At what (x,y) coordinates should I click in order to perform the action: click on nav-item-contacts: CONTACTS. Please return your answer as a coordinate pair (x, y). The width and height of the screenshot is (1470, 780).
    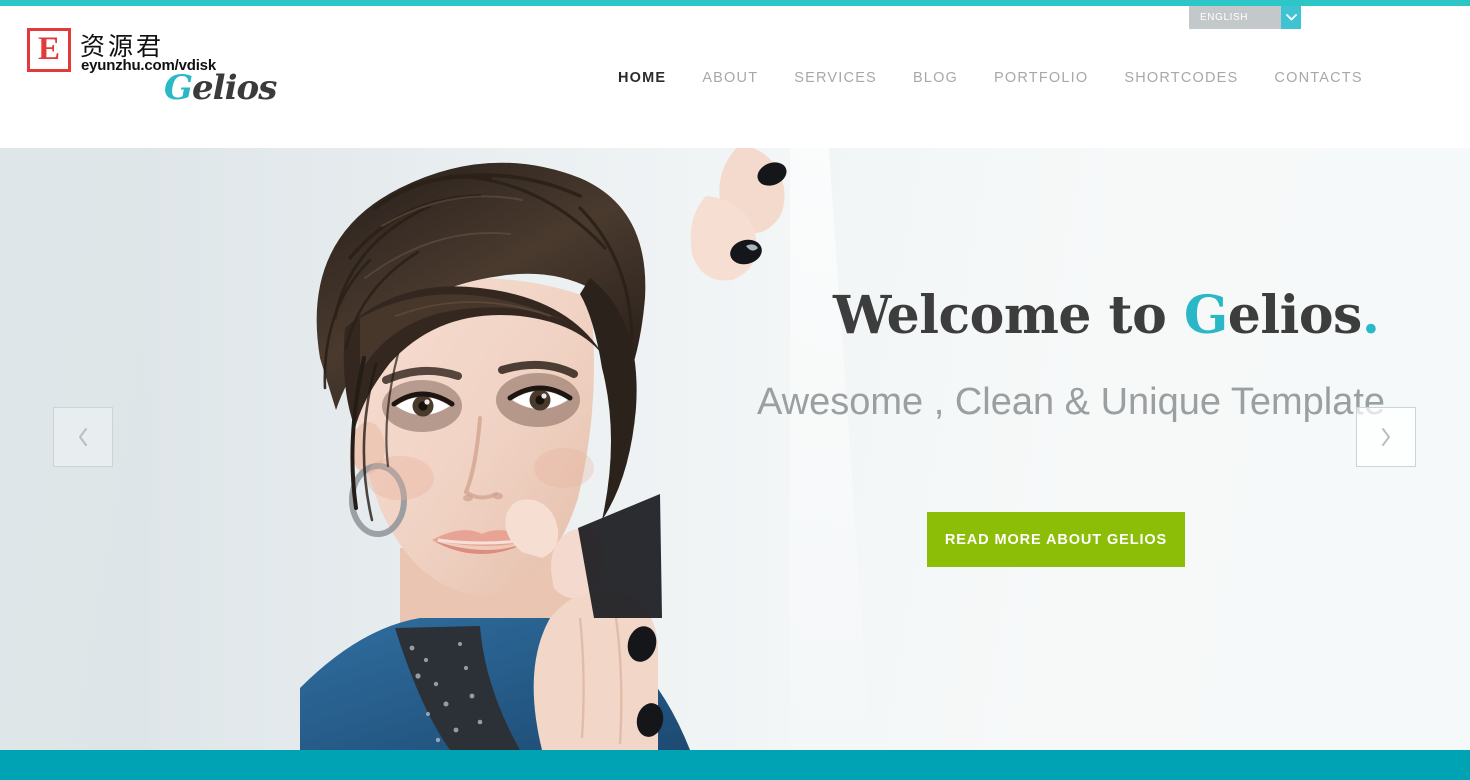
    Looking at the image, I should click on (1318, 78).